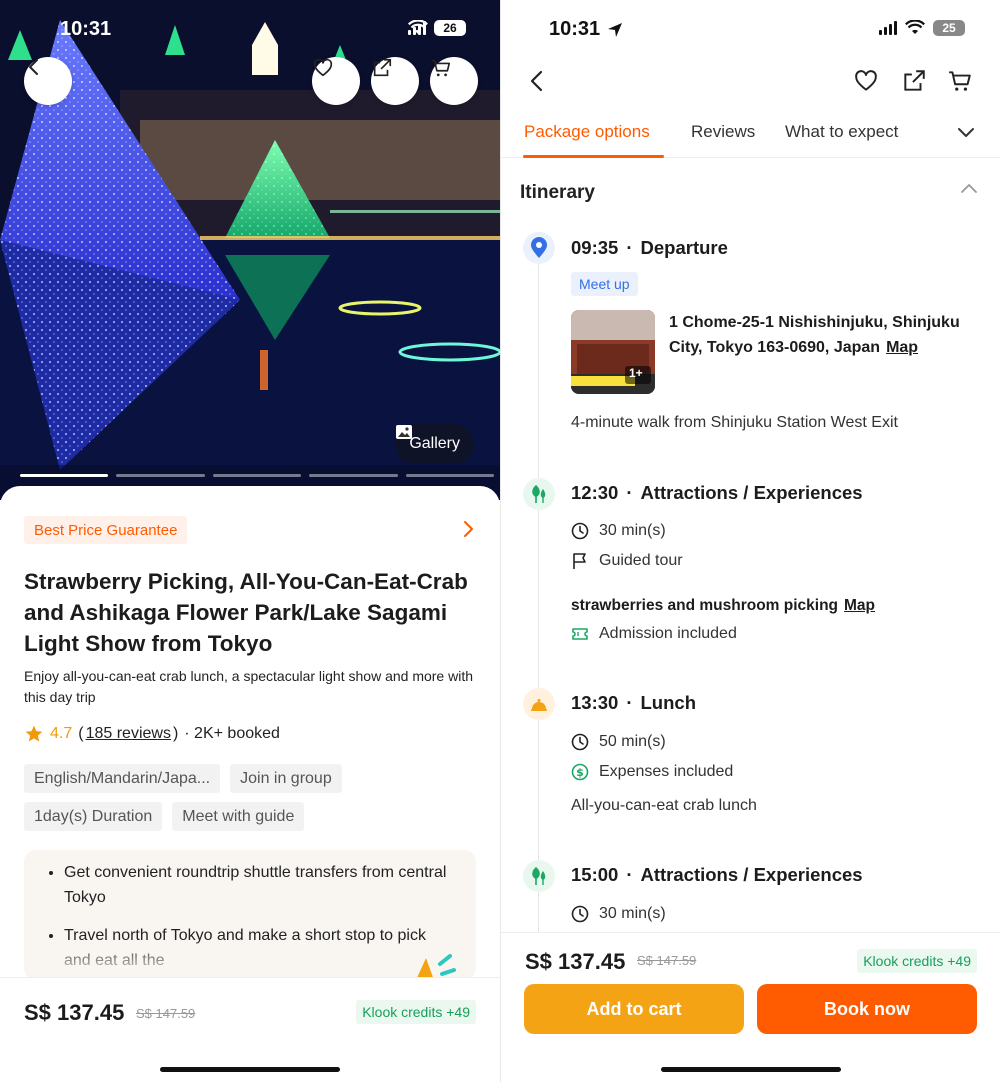  I want to click on step-time: 12:30, so click(595, 492).